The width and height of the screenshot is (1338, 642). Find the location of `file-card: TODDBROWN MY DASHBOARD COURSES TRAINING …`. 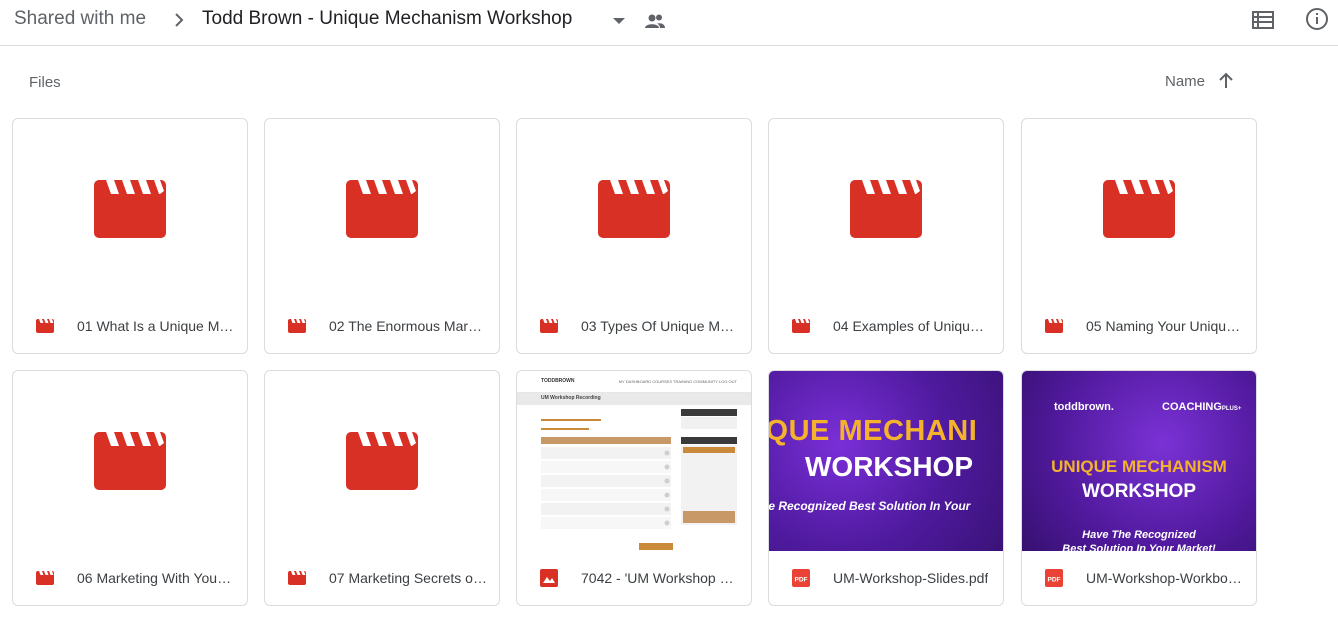

file-card: TODDBROWN MY DASHBOARD COURSES TRAINING … is located at coordinates (634, 488).